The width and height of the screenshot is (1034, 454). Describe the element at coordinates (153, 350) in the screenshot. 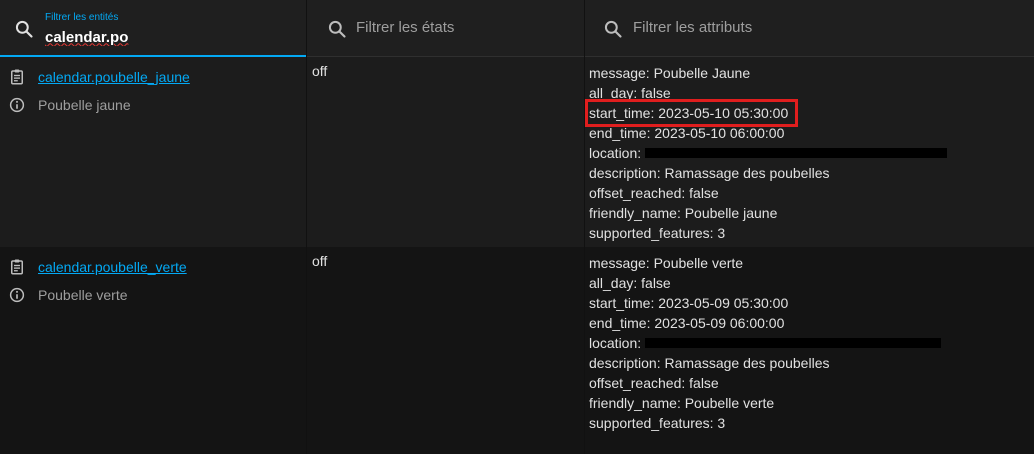

I see `entity-cell: calendar.poubelle_verte Poubelle verte` at that location.